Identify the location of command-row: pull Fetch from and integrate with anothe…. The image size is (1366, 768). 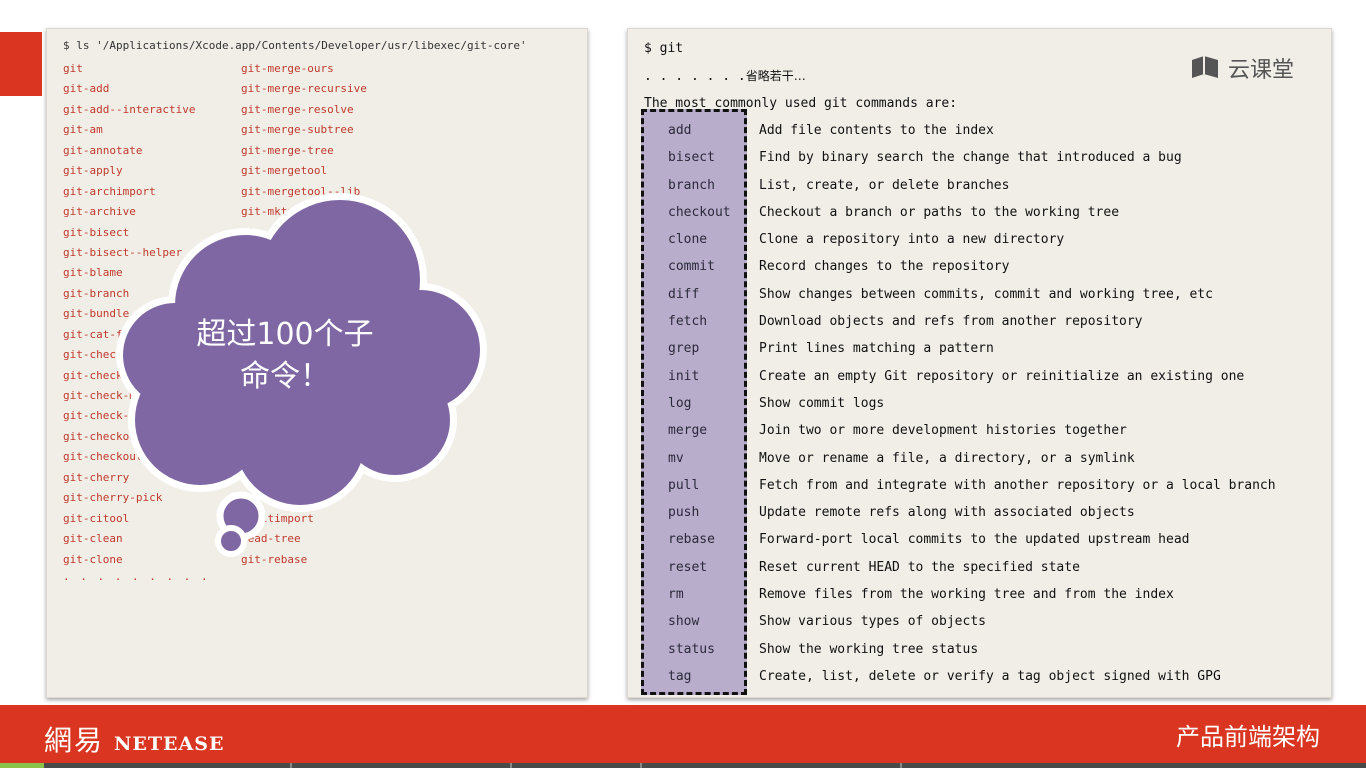
(978, 485).